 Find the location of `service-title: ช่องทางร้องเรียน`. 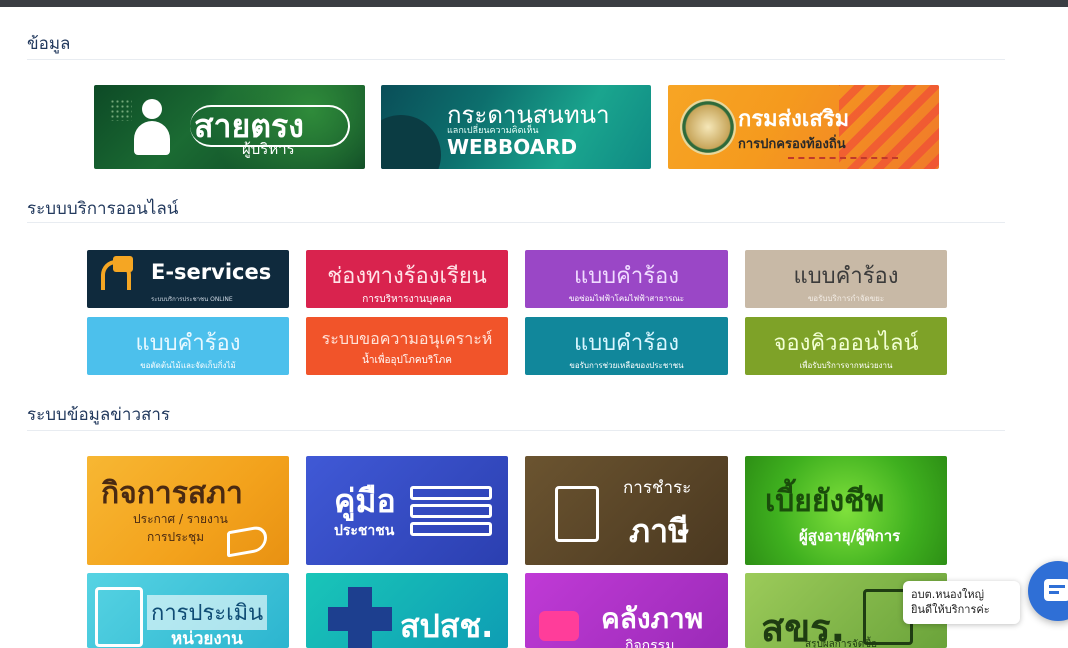

service-title: ช่องทางร้องเรียน is located at coordinates (407, 276).